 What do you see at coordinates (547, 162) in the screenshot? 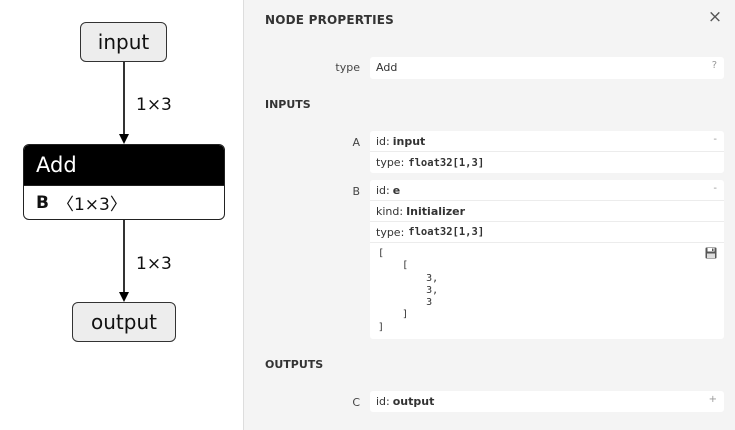
I see `input-a-type-line: type: float32[1,3]` at bounding box center [547, 162].